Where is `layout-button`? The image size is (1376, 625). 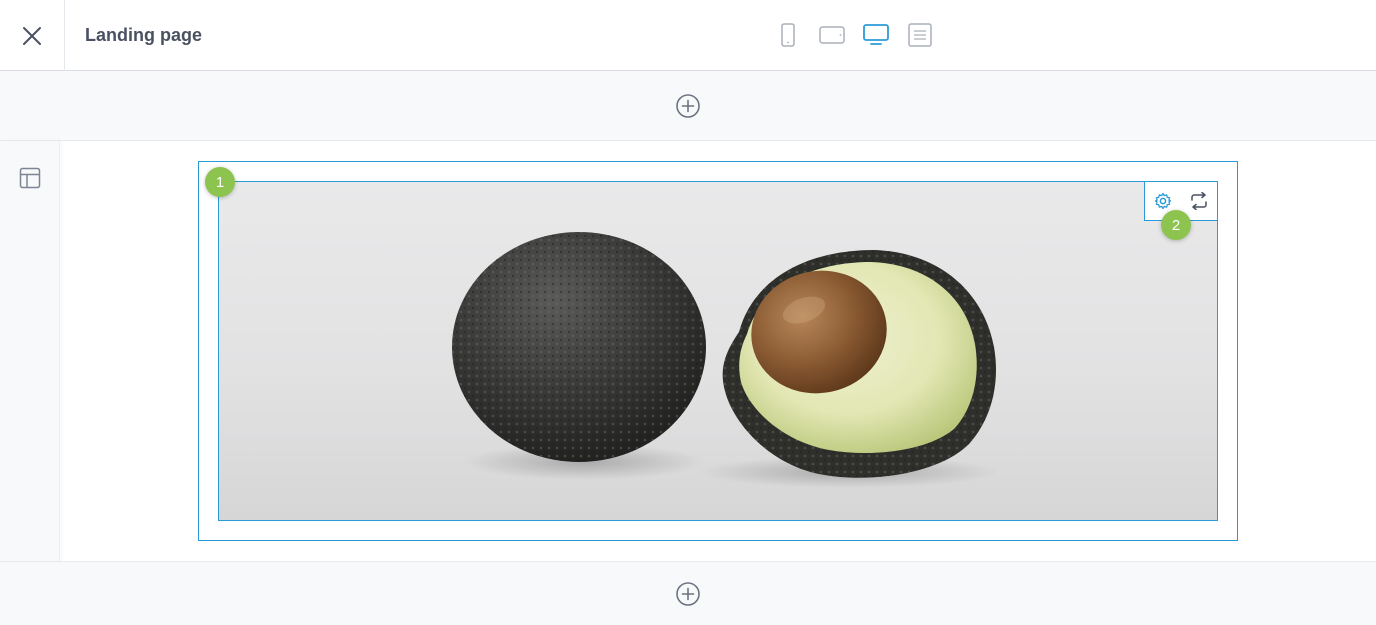
layout-button is located at coordinates (30, 178).